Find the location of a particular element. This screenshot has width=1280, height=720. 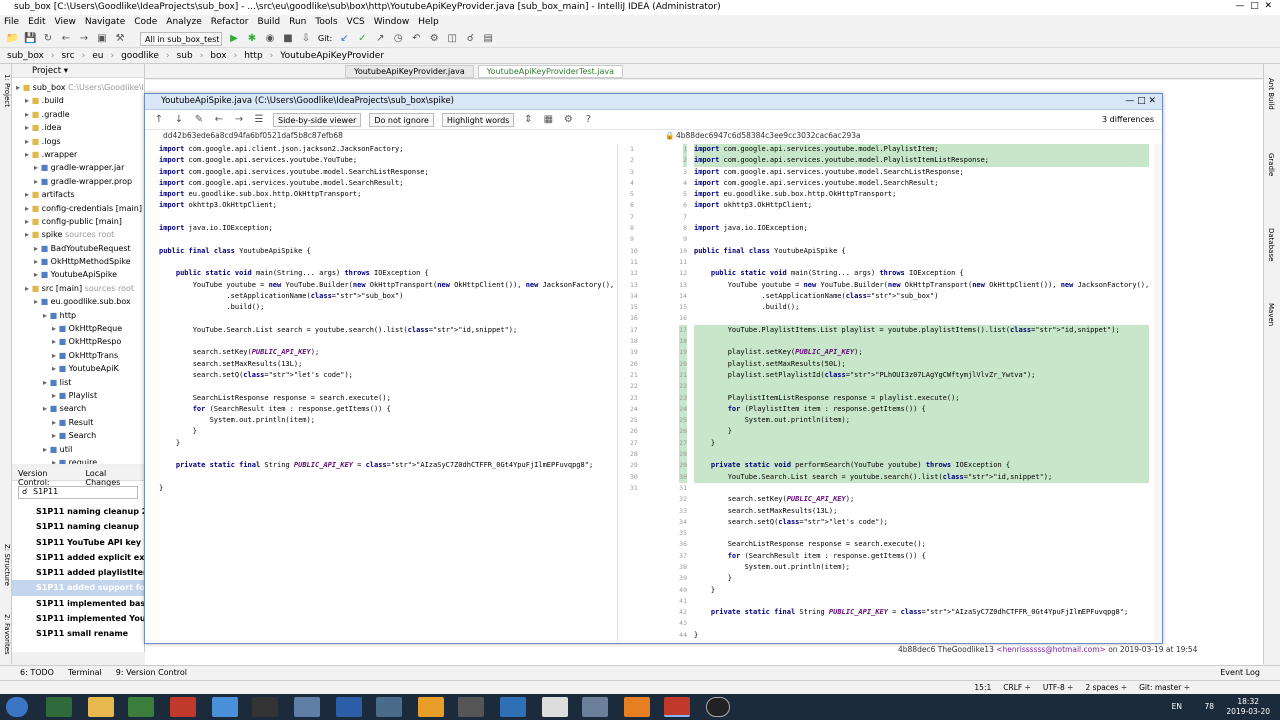

sync-scroll-icon: ▦ is located at coordinates (548, 120).